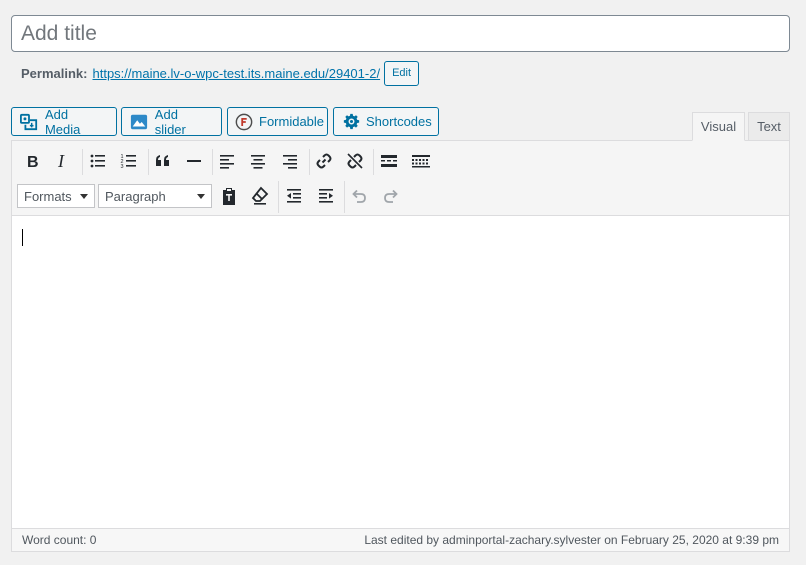 The image size is (806, 565). What do you see at coordinates (400, 178) in the screenshot?
I see `editor-toolbar: B I 123 Formats Paragraph` at bounding box center [400, 178].